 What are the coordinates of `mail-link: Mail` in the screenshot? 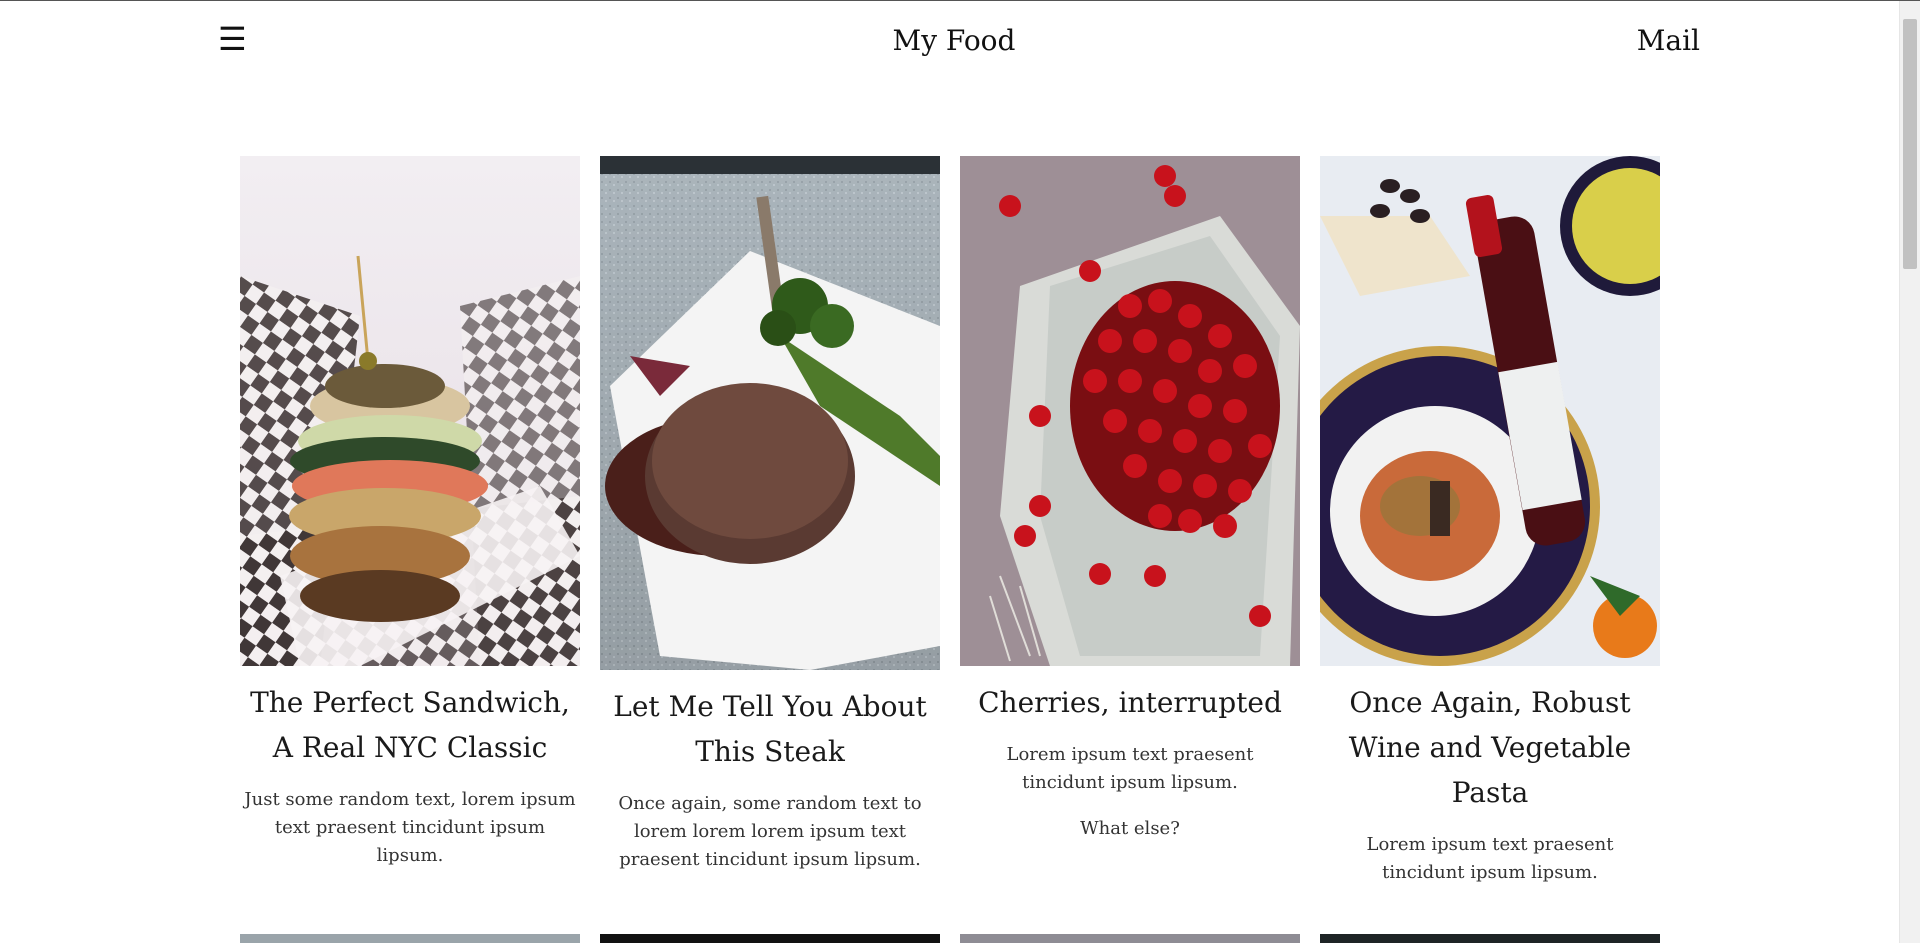 It's located at (1668, 41).